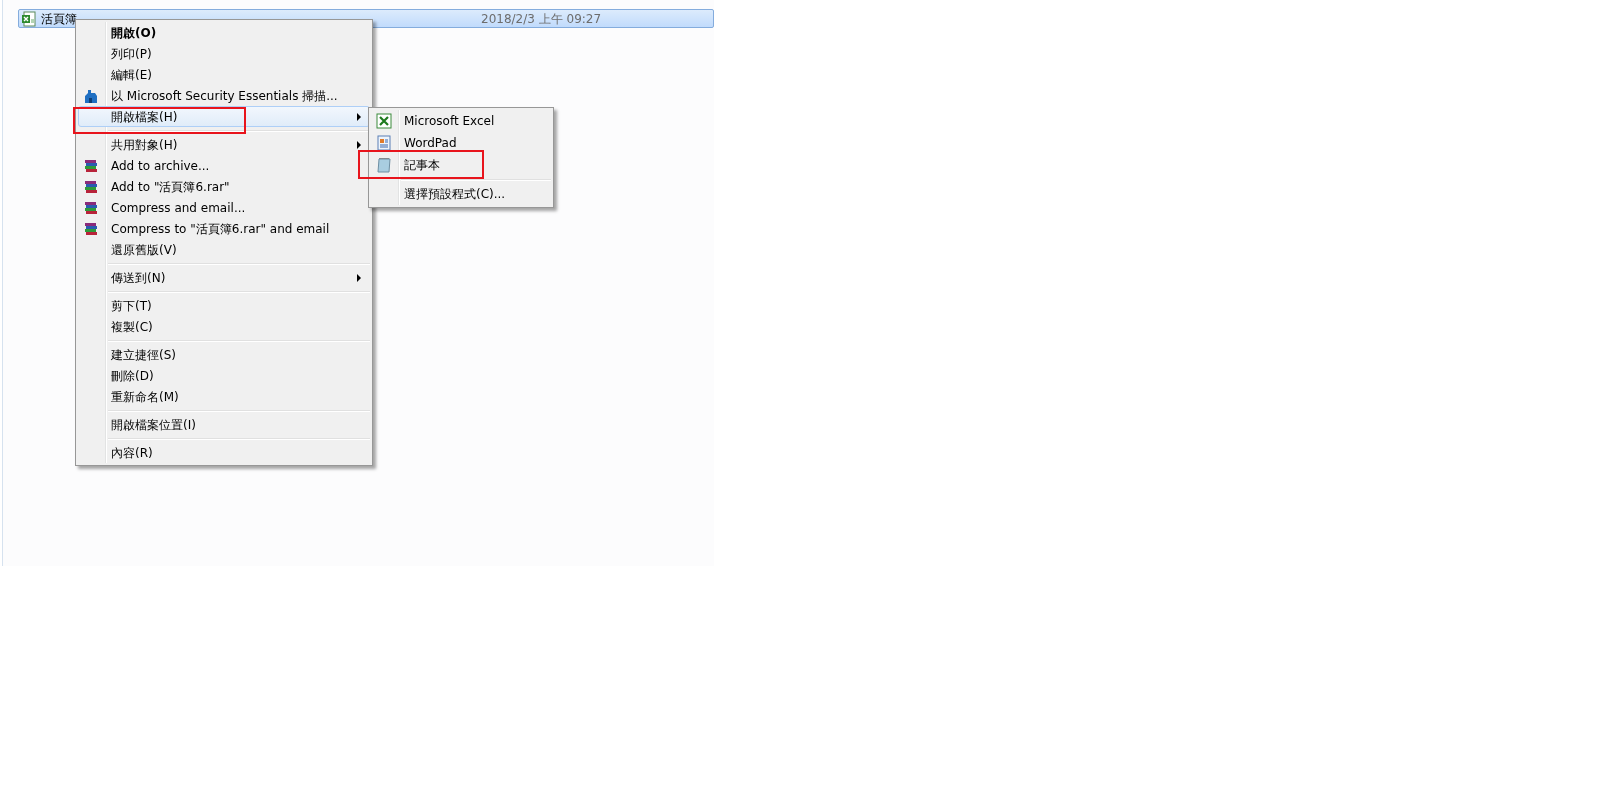 The image size is (1598, 791). What do you see at coordinates (59, 19) in the screenshot?
I see `file-name: 活頁簿` at bounding box center [59, 19].